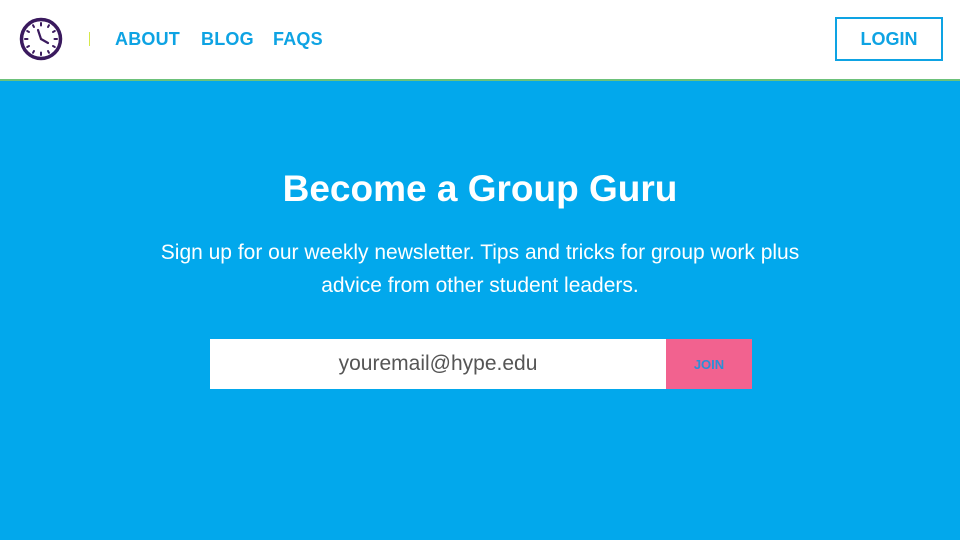 The height and width of the screenshot is (540, 960). What do you see at coordinates (227, 39) in the screenshot?
I see `nav-link-blog: BLOG` at bounding box center [227, 39].